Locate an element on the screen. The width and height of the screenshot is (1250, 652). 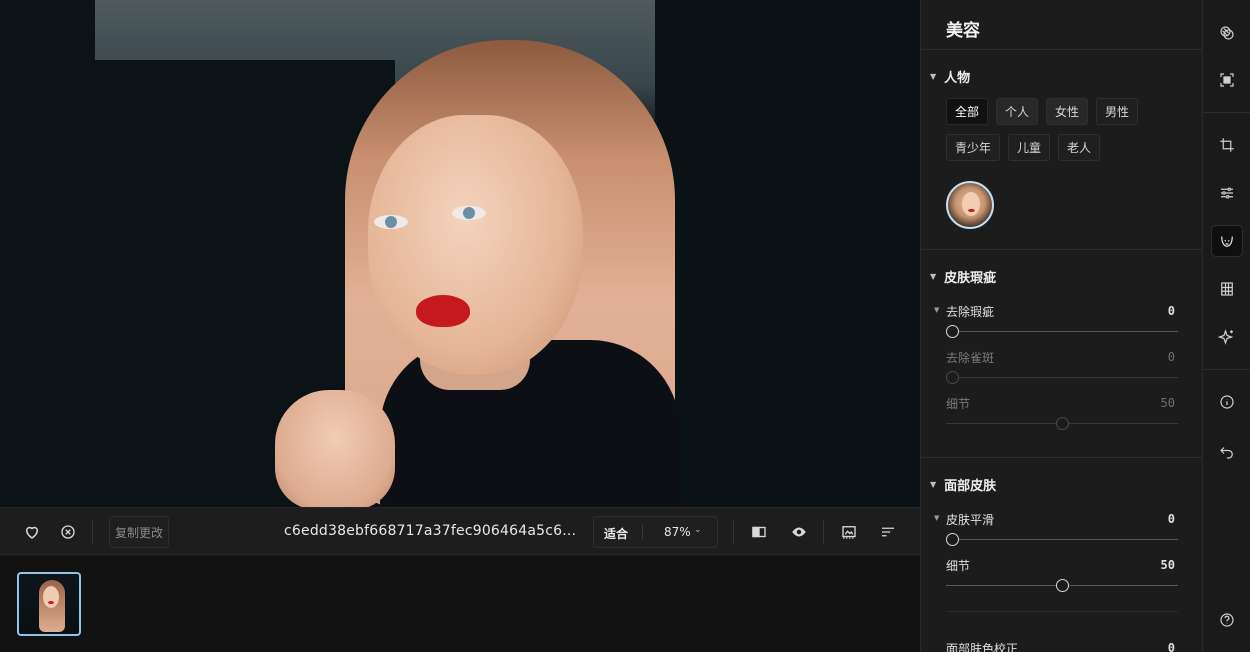
chip-all: 全部 is located at coordinates (967, 111).